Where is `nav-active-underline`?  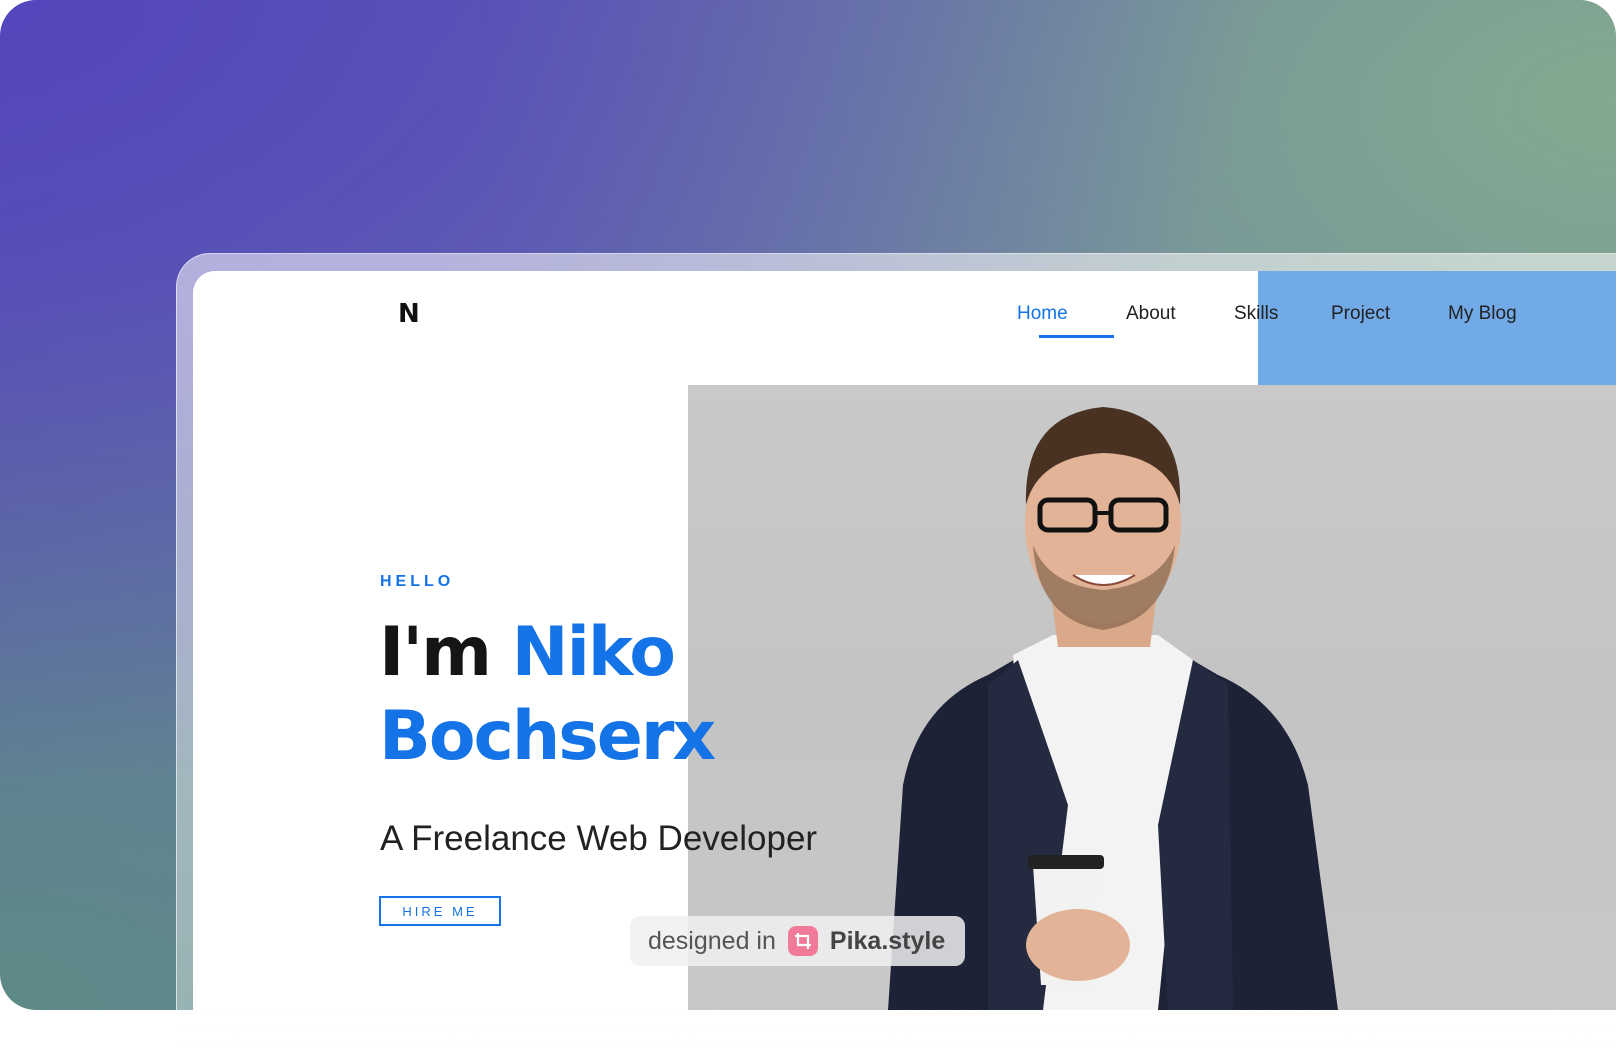
nav-active-underline is located at coordinates (1076, 336).